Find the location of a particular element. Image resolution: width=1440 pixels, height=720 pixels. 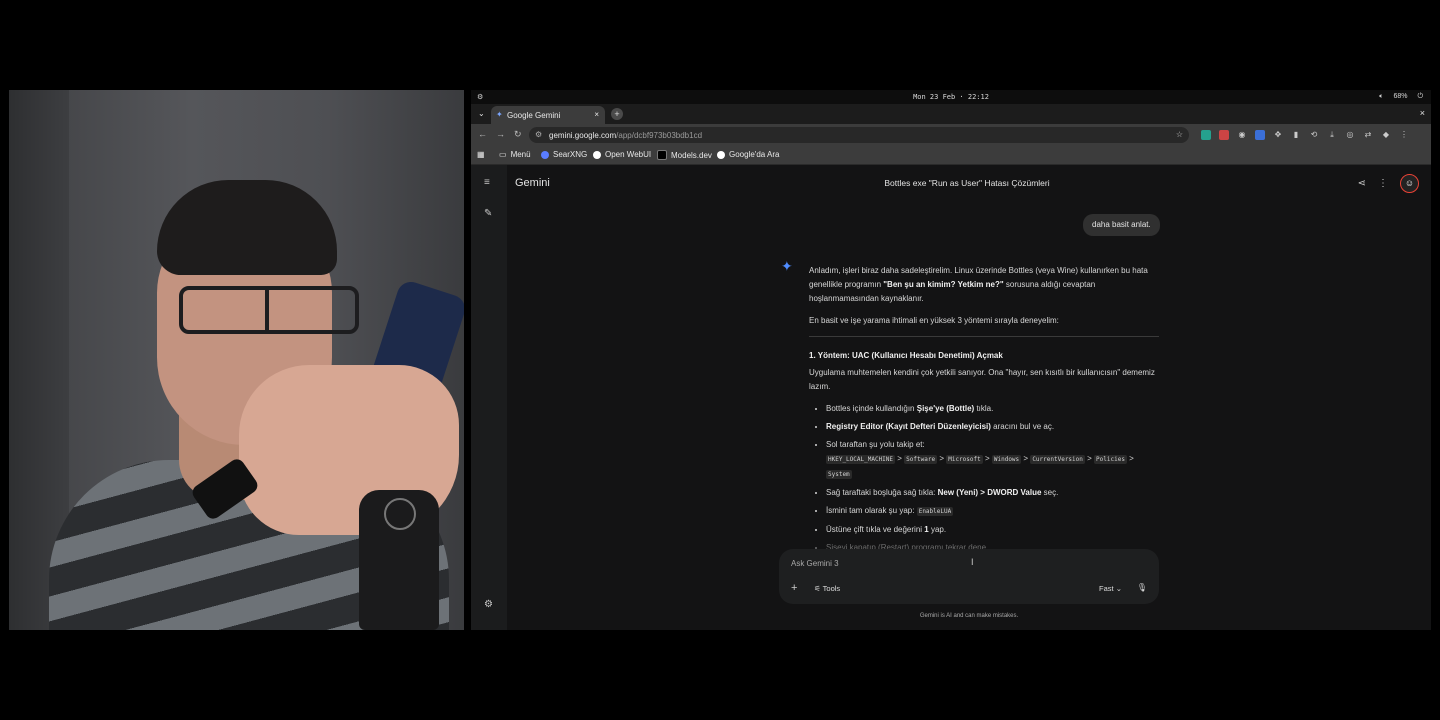

download-icon: ⤓ is located at coordinates (1332, 135).